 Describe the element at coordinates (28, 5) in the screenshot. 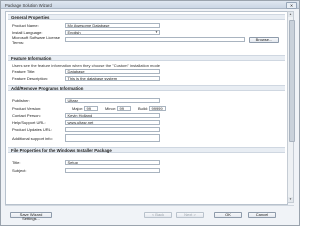

I see `window-title: Package Solution Wizard` at that location.